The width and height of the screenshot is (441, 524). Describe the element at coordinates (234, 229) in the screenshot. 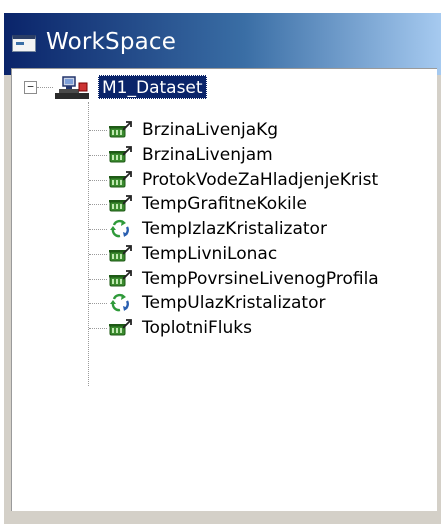

I see `tree-item-label: TempIzlazKristalizator` at that location.